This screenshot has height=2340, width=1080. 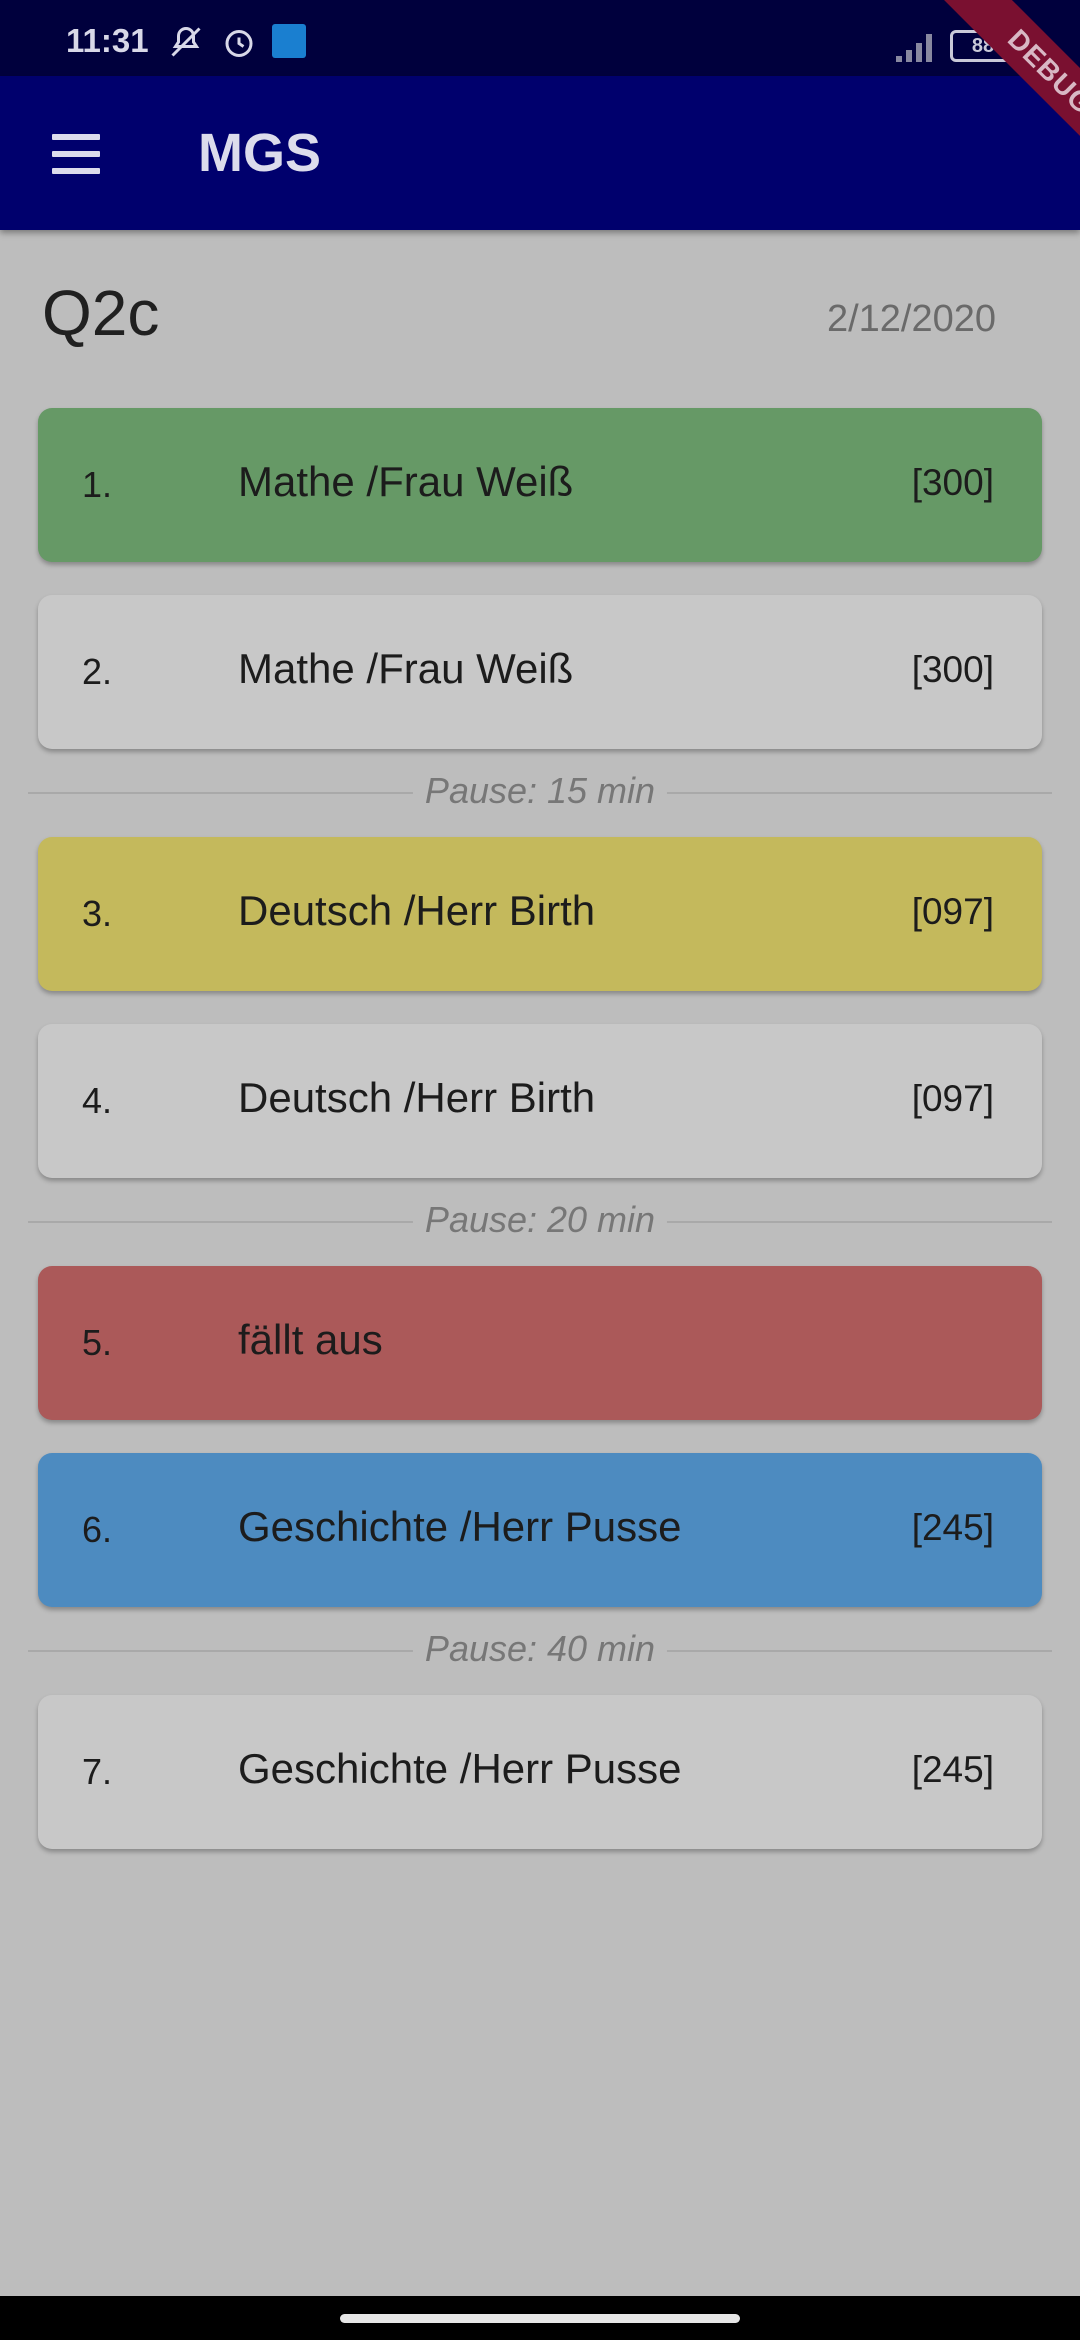 What do you see at coordinates (540, 153) in the screenshot?
I see `app-bar: MGS` at bounding box center [540, 153].